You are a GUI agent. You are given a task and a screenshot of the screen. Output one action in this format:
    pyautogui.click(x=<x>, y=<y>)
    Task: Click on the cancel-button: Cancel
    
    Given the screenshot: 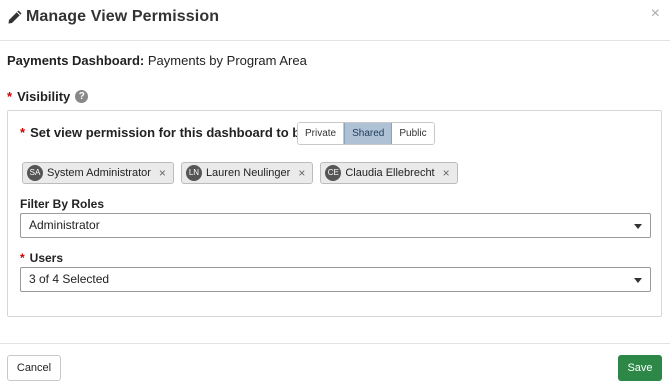 What is the action you would take?
    pyautogui.click(x=34, y=368)
    